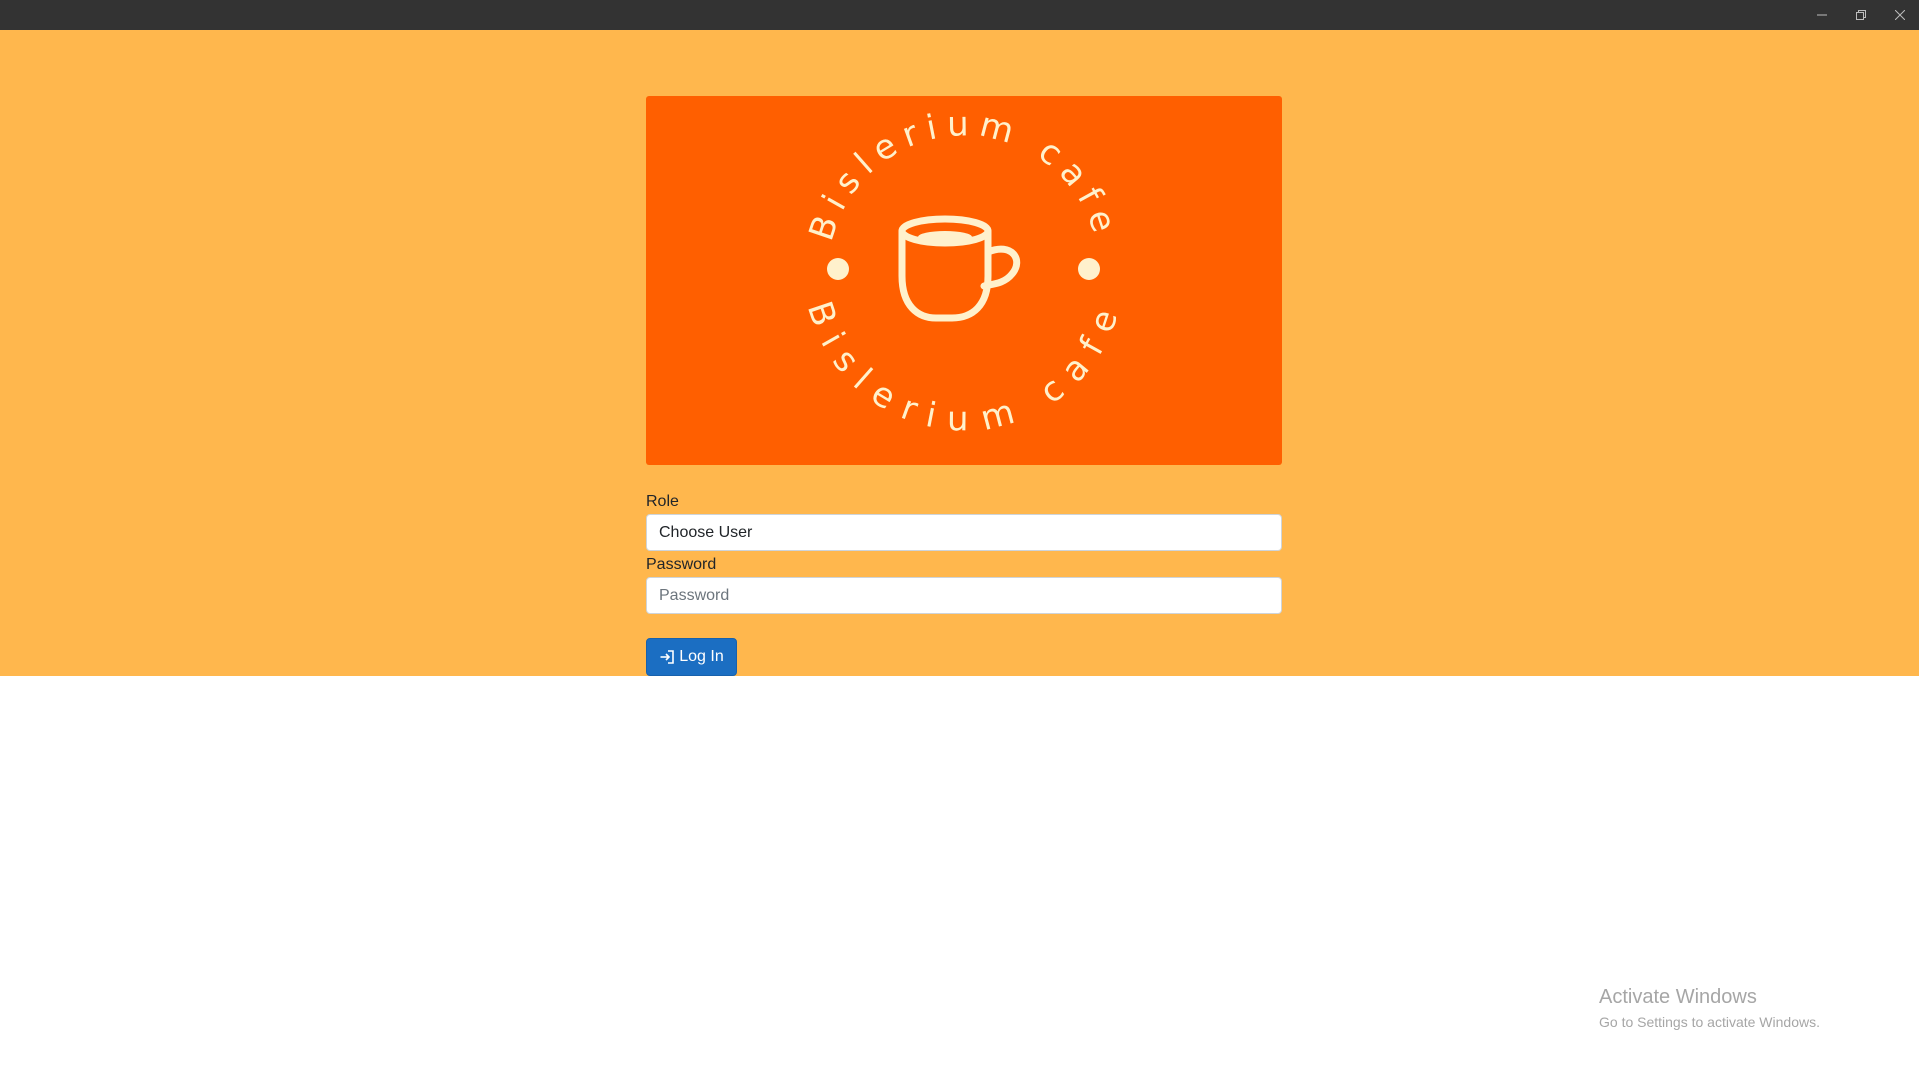 This screenshot has width=1919, height=1079. I want to click on login-form: Role Choose User Password, so click(964, 552).